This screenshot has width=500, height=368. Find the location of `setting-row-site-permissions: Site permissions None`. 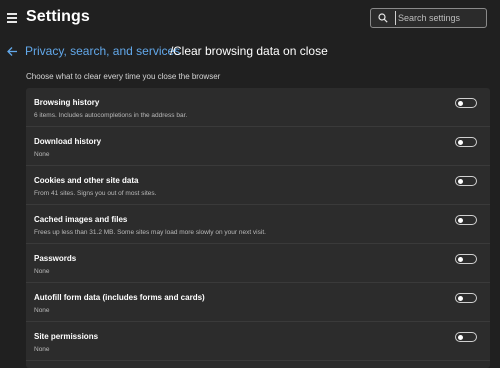

setting-row-site-permissions: Site permissions None is located at coordinates (258, 341).